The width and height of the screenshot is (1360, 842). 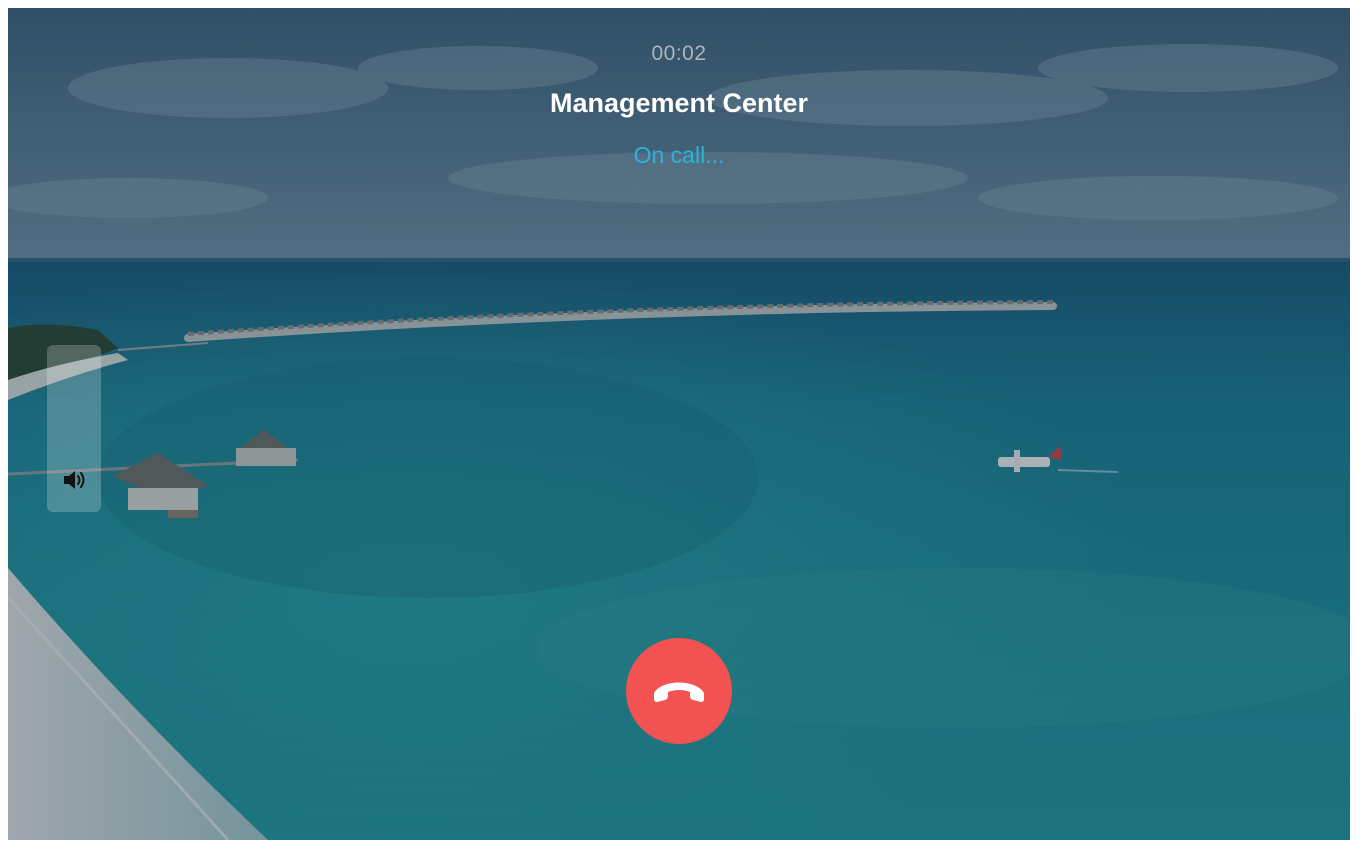 I want to click on speaker-volume-icon, so click(x=75, y=480).